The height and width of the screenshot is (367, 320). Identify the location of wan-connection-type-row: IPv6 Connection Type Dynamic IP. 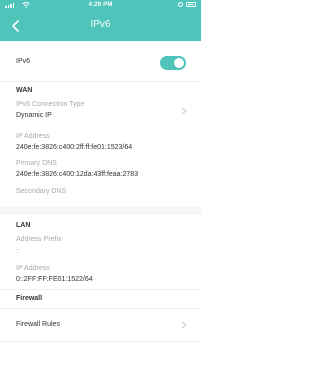
(100, 112).